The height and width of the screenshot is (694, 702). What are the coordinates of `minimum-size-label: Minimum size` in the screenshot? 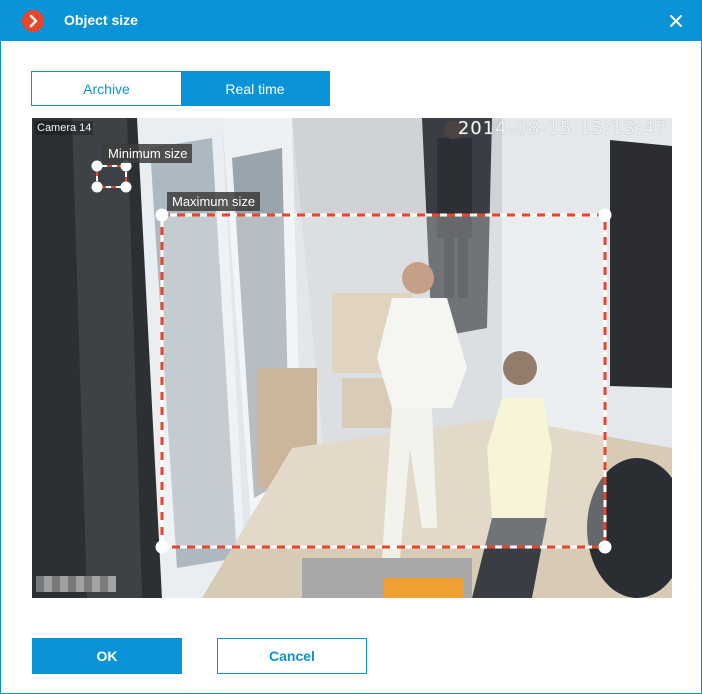 It's located at (148, 153).